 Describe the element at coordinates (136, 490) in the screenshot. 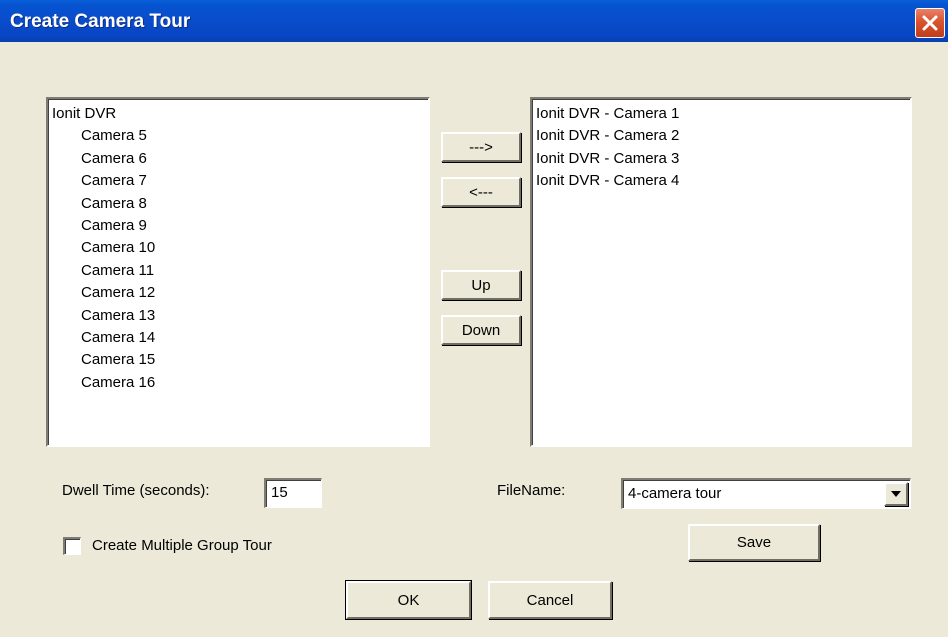

I see `dwell-time-label: Dwell Time (seconds):` at that location.